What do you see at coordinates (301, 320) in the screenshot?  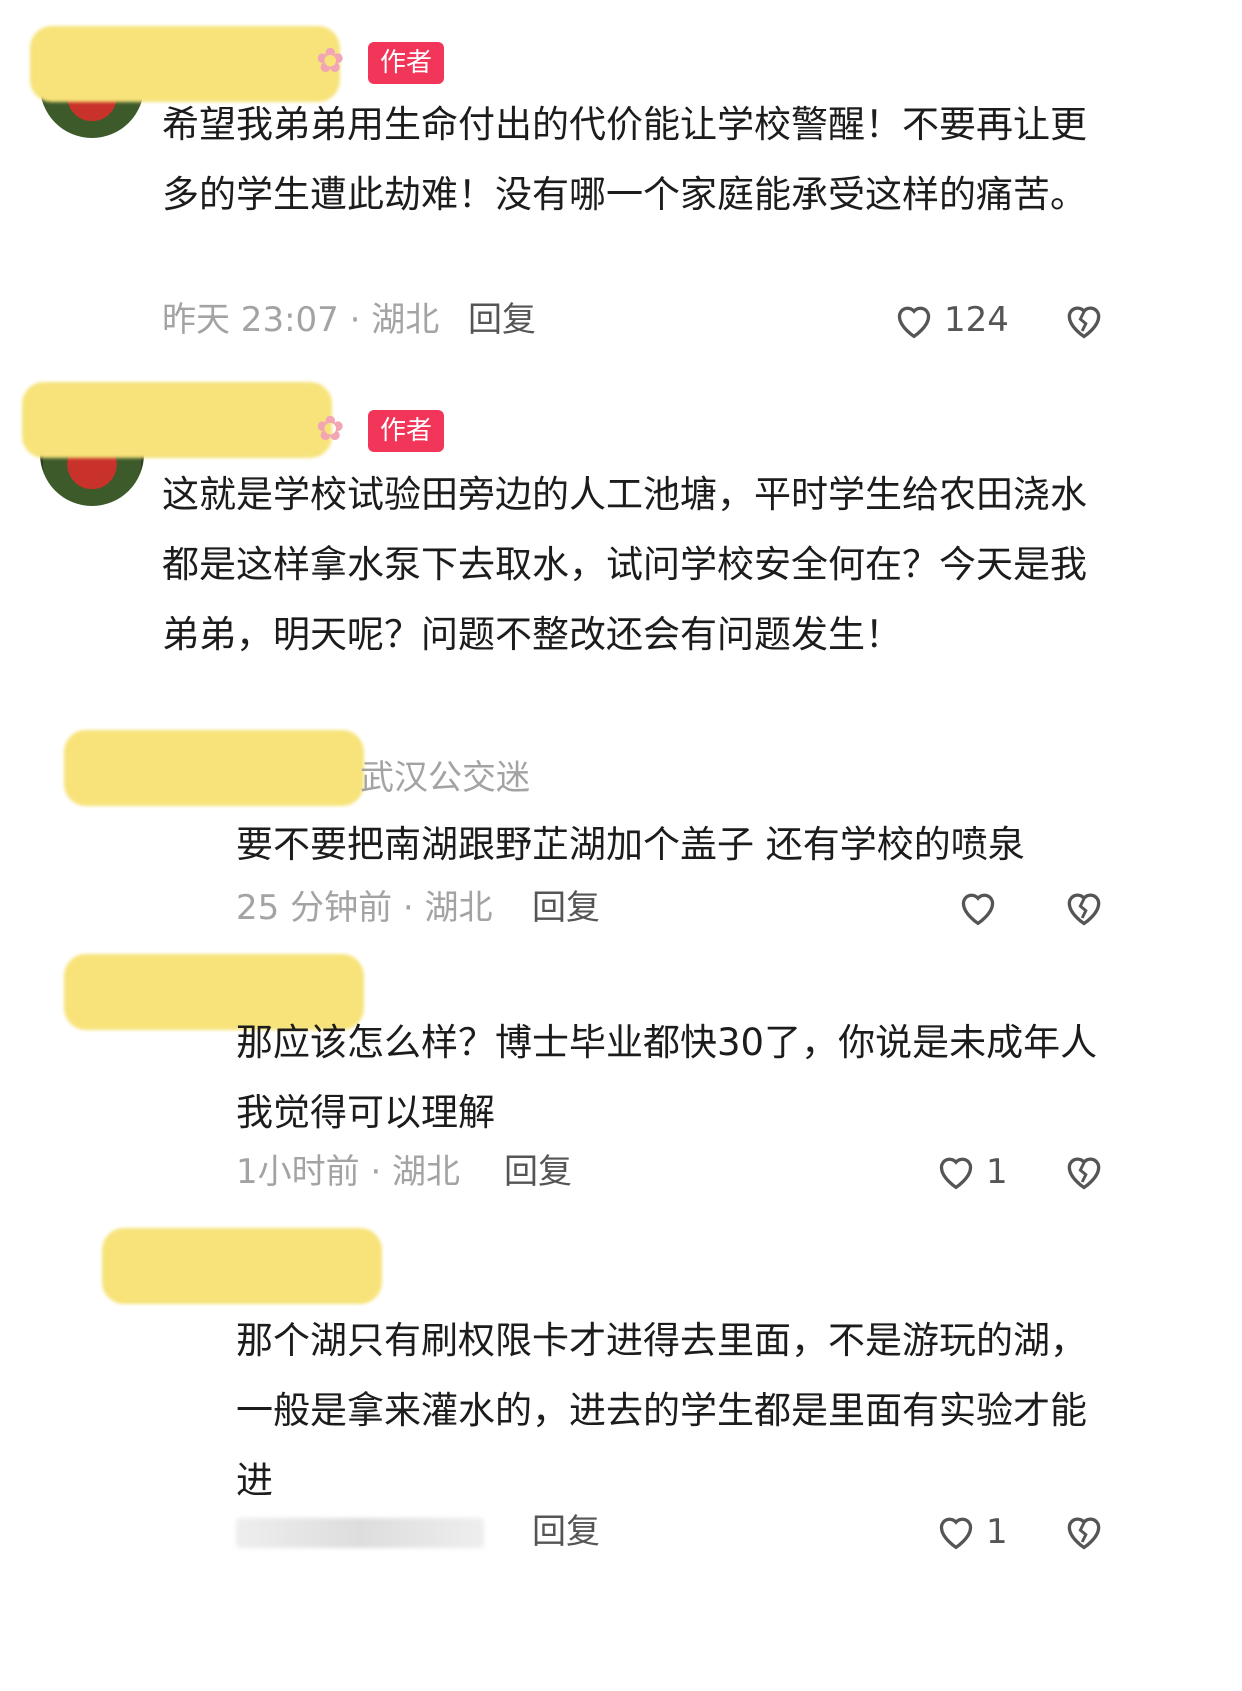 I see `comment-meta: 昨天 23:07 · 湖北` at bounding box center [301, 320].